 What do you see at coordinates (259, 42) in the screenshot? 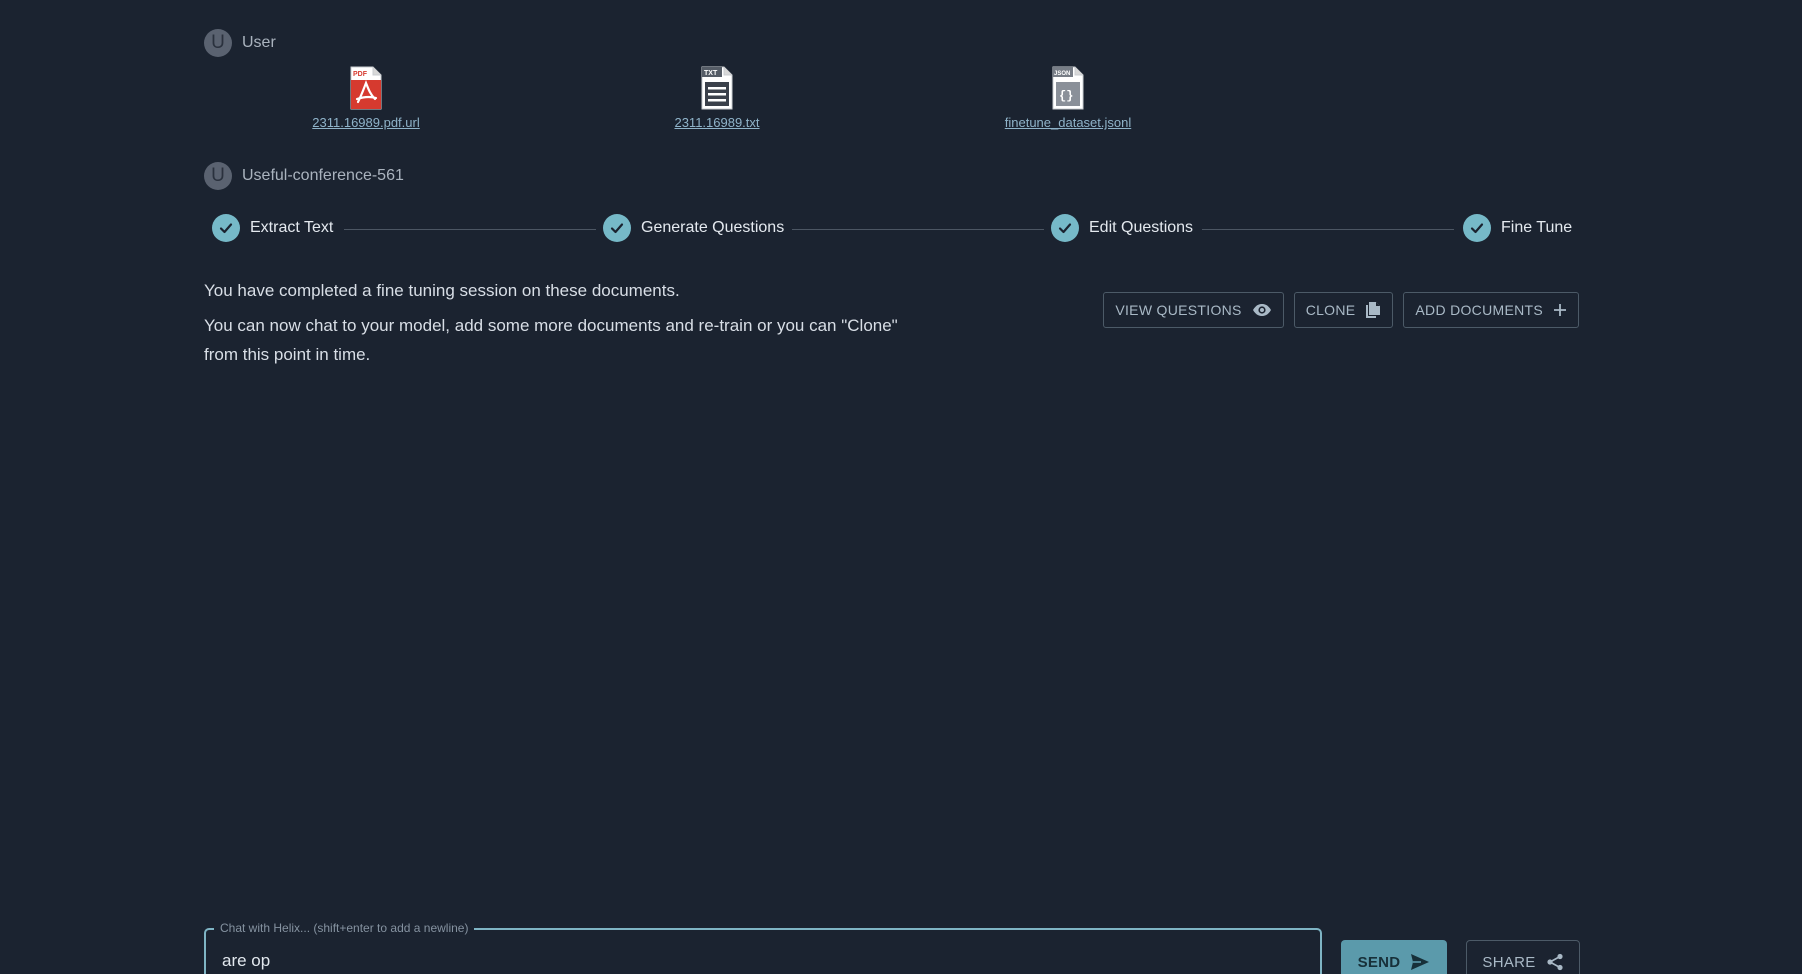
I see `user-name: User` at bounding box center [259, 42].